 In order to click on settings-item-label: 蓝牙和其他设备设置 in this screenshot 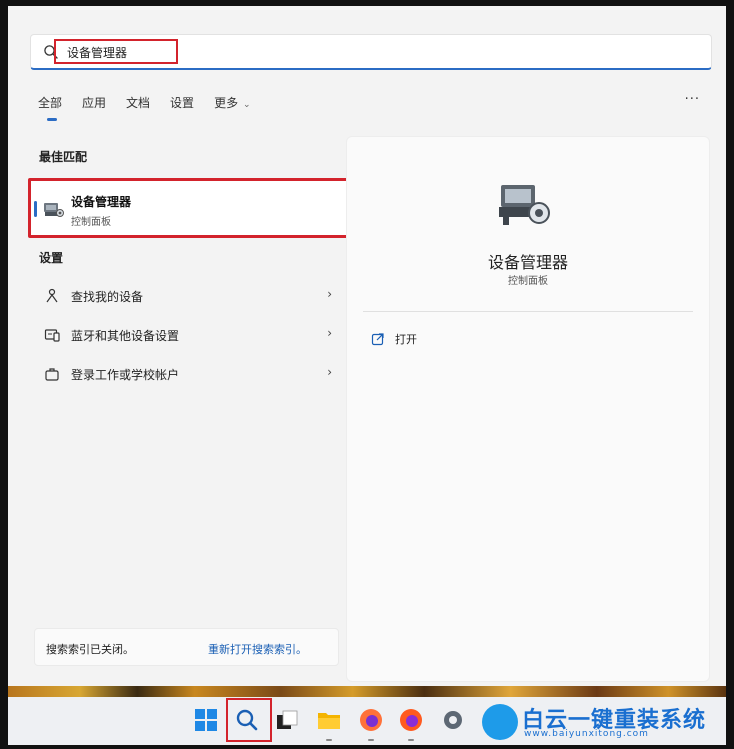, I will do `click(125, 336)`.